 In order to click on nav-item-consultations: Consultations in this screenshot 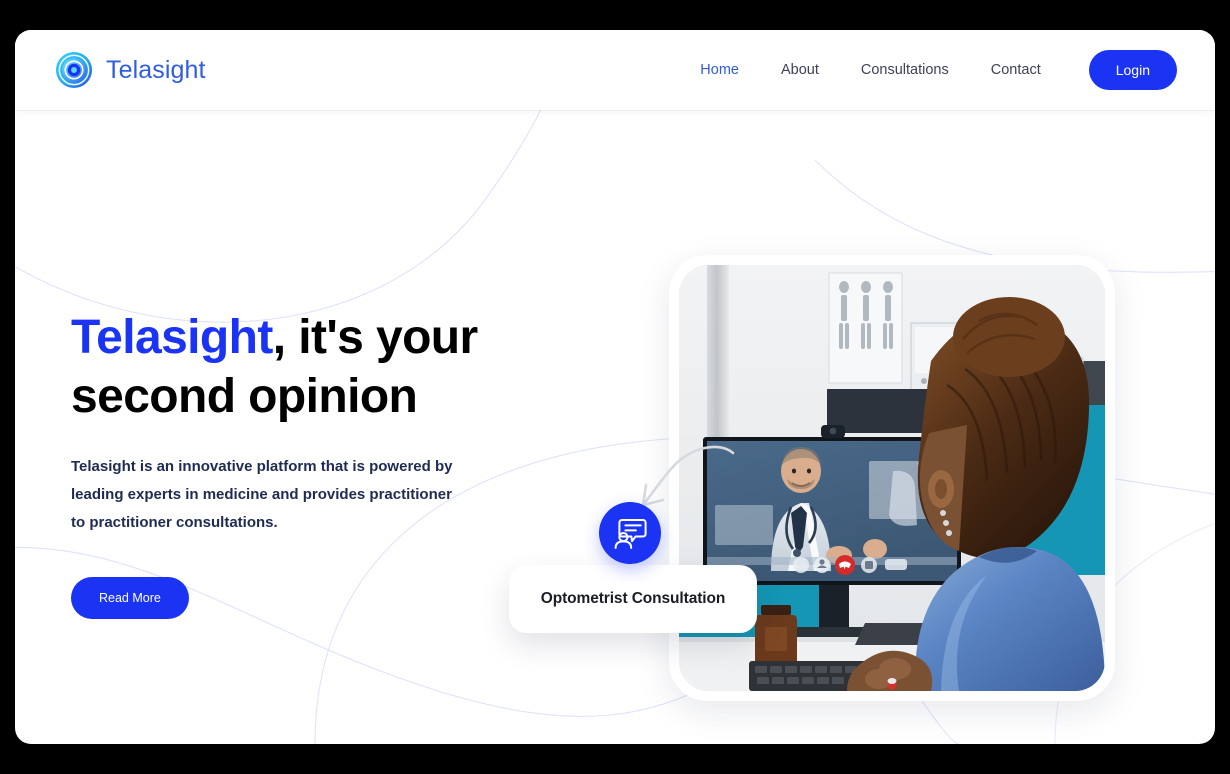, I will do `click(905, 70)`.